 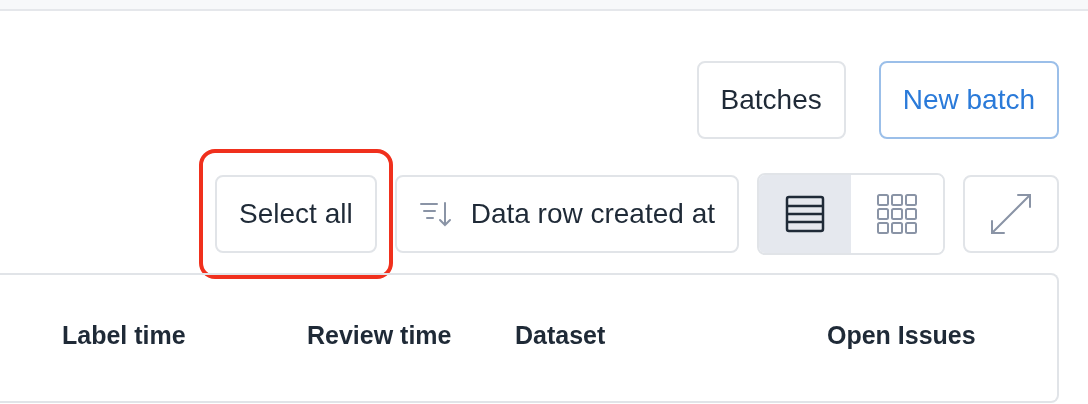 What do you see at coordinates (897, 214) in the screenshot?
I see `grid-view-icon` at bounding box center [897, 214].